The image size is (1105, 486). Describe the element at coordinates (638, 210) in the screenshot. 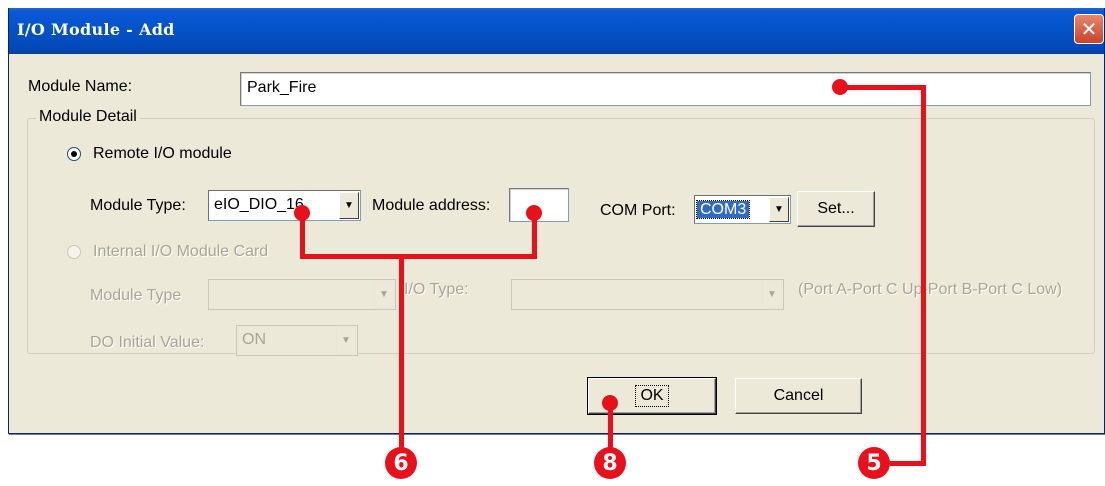

I see `com-port-label: COM Port:` at that location.